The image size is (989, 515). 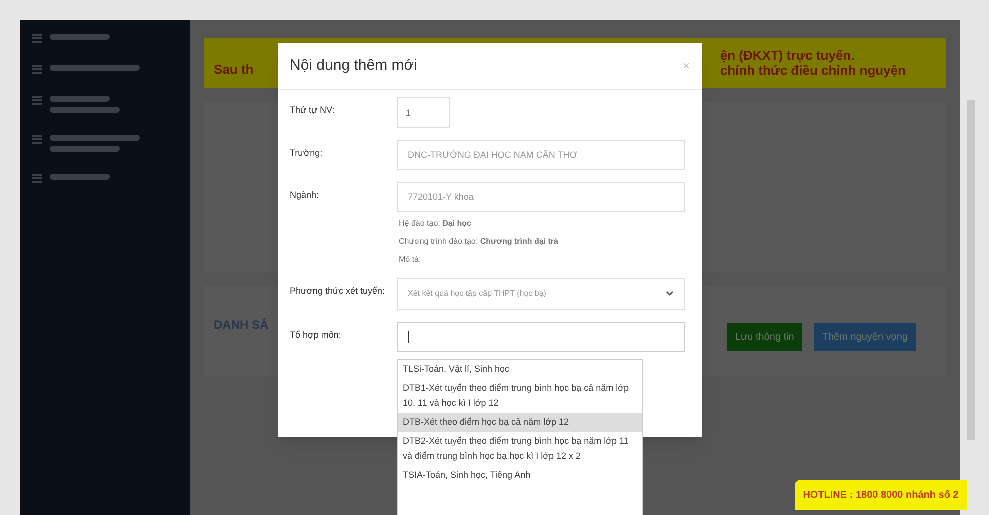 I want to click on field-note: Hệ đào tạo: Đại học, so click(x=435, y=224).